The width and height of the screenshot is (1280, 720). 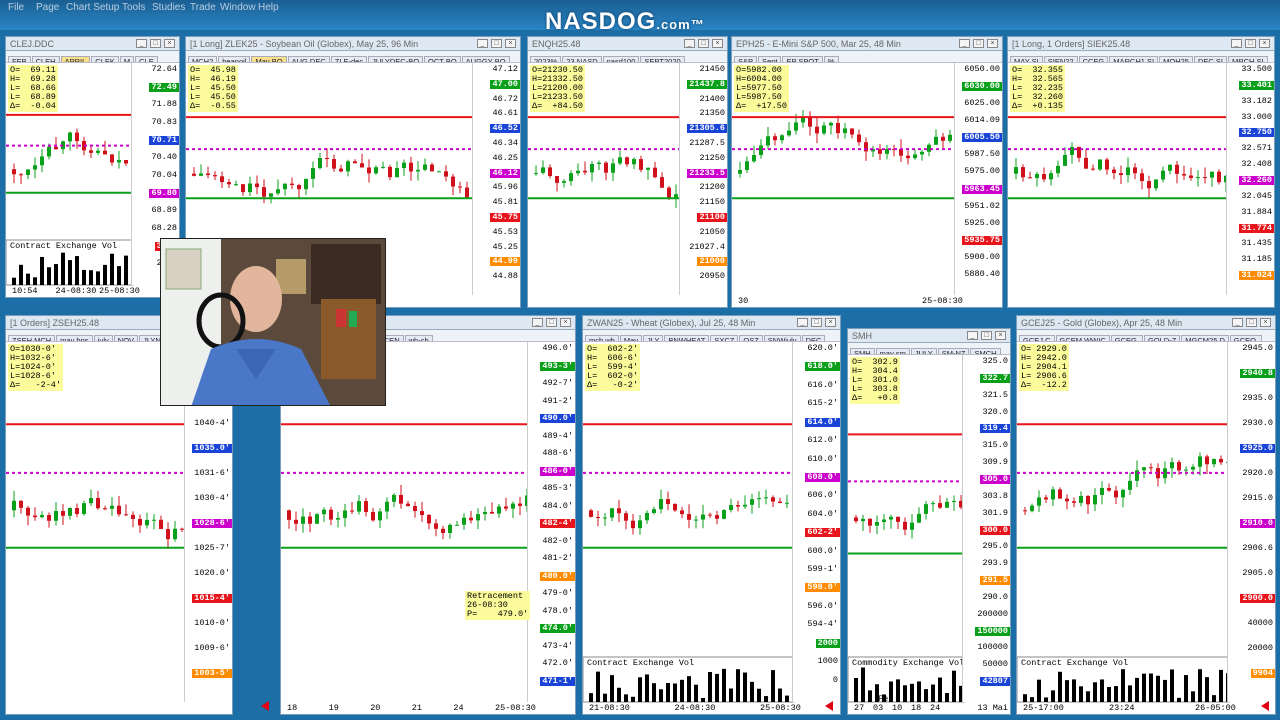 What do you see at coordinates (269, 59) in the screenshot?
I see `symbol-tab: May BO` at bounding box center [269, 59].